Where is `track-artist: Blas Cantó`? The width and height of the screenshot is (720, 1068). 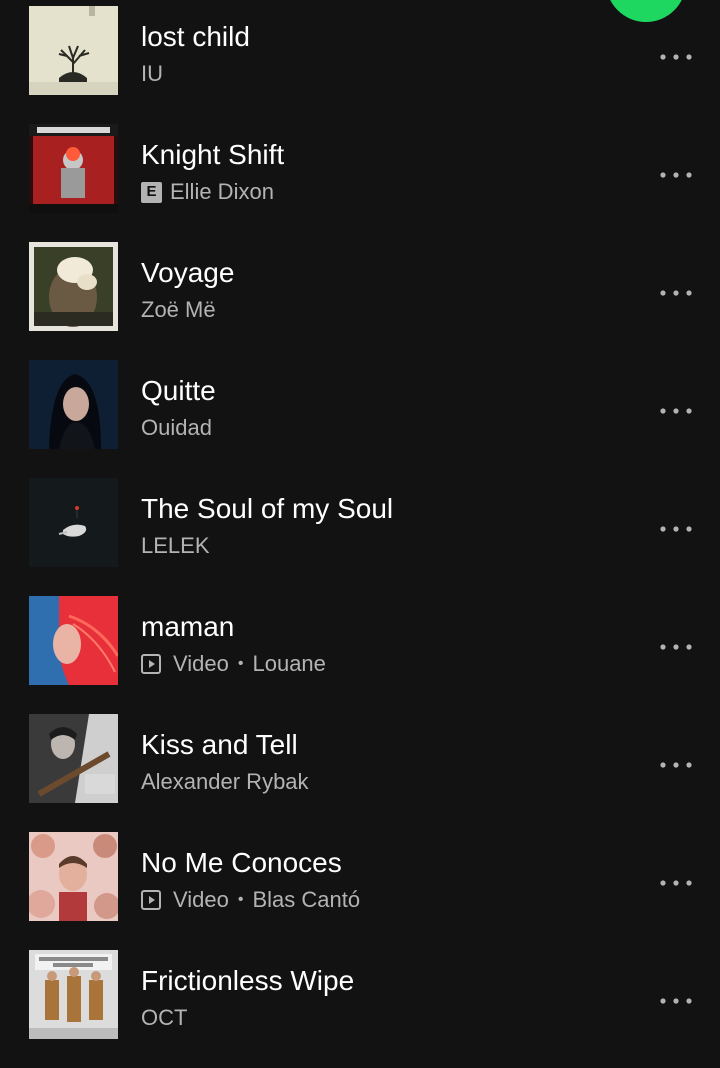 track-artist: Blas Cantó is located at coordinates (306, 899).